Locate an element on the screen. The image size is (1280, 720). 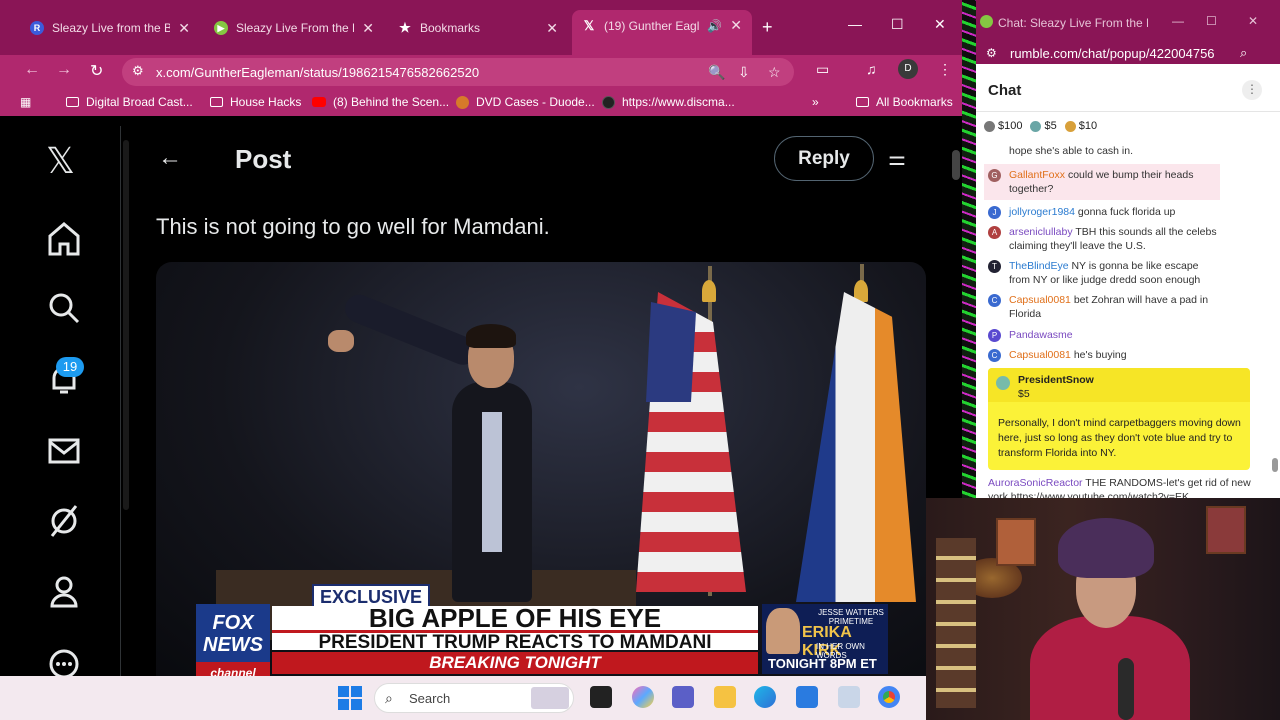
chat-address-bar: ⚙ rumble.com/chat/popup/422004756 ⌕ is located at coordinates (1128, 54).